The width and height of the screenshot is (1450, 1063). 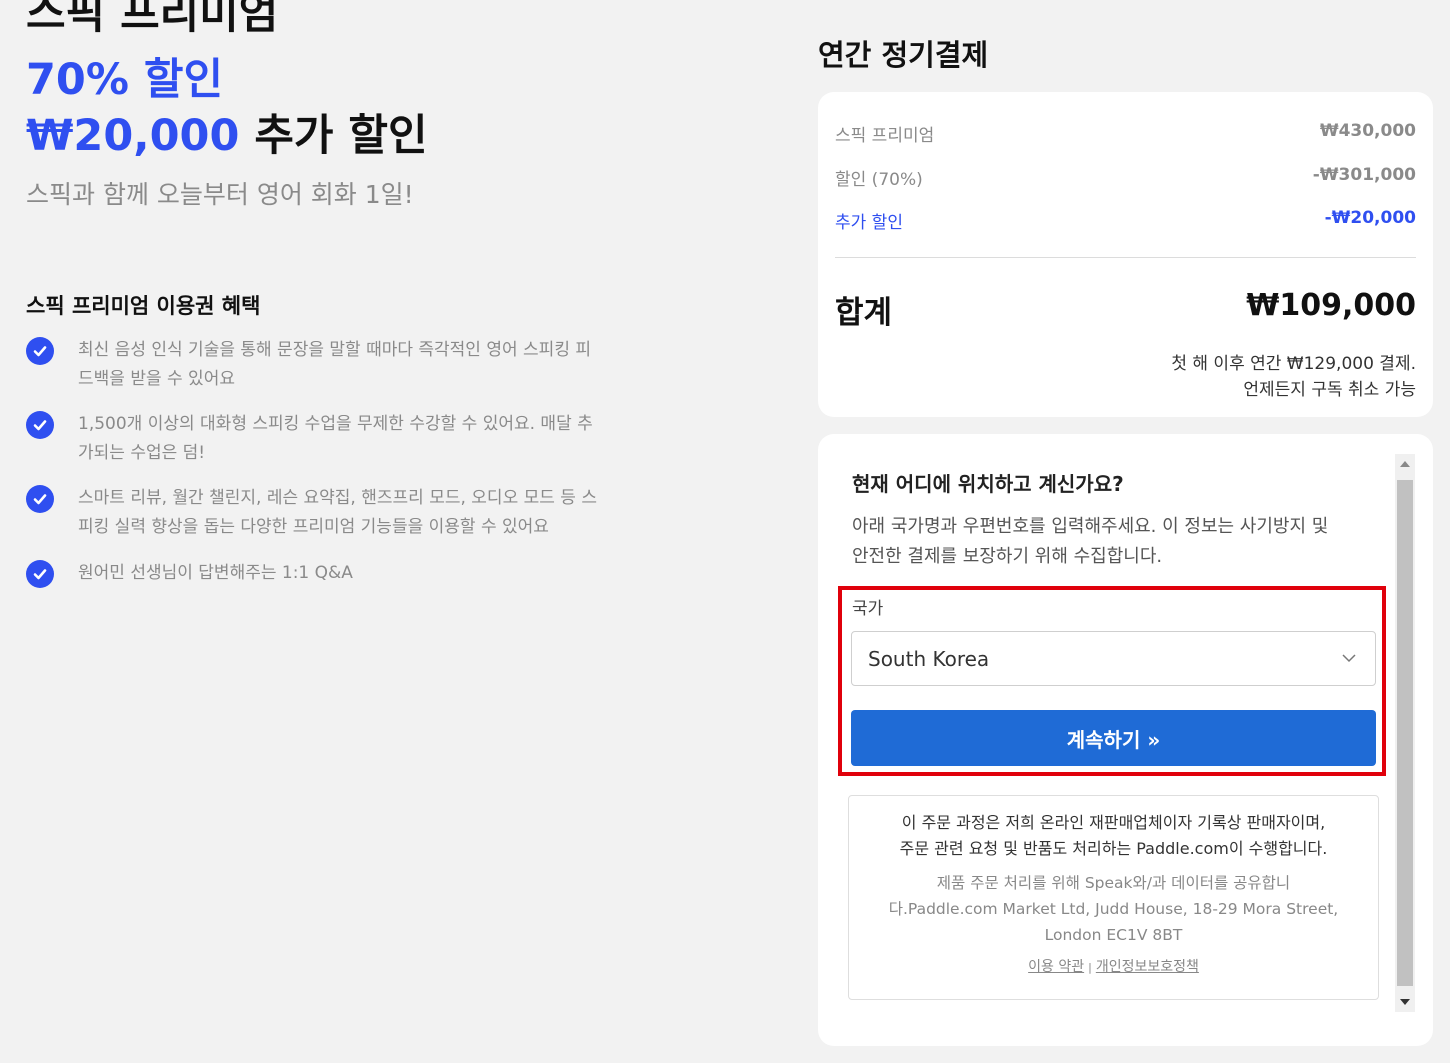 I want to click on privacy-link: 개인정보보호정책, so click(x=1147, y=967).